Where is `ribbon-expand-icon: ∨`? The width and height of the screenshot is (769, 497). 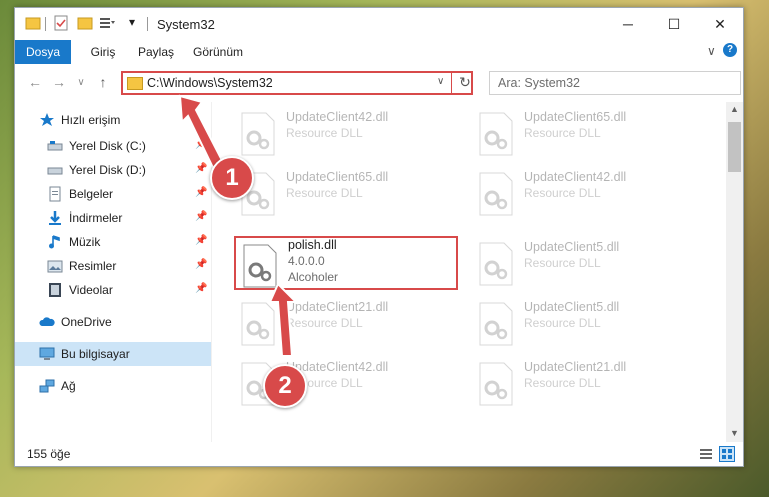 ribbon-expand-icon: ∨ is located at coordinates (711, 51).